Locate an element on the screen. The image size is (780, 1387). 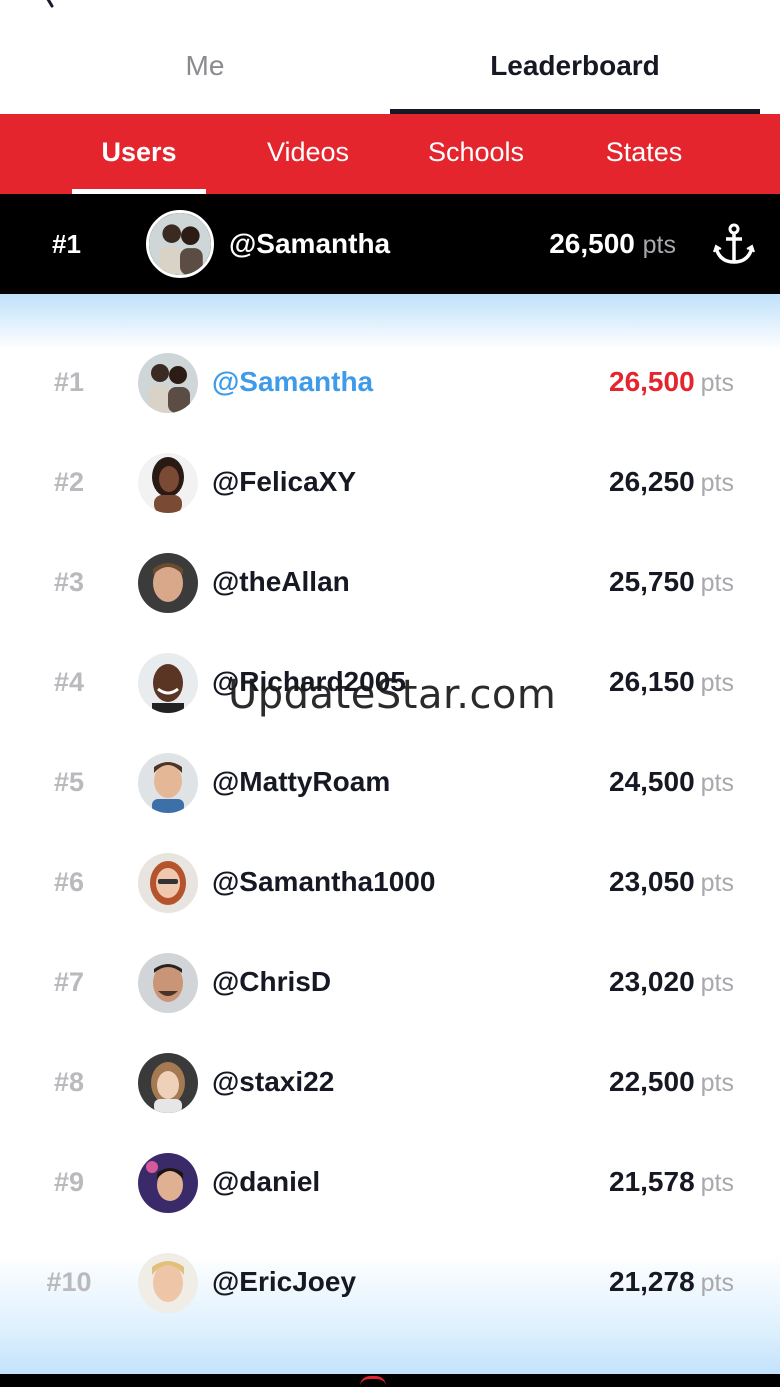
subtab-schools: Schools is located at coordinates (476, 154).